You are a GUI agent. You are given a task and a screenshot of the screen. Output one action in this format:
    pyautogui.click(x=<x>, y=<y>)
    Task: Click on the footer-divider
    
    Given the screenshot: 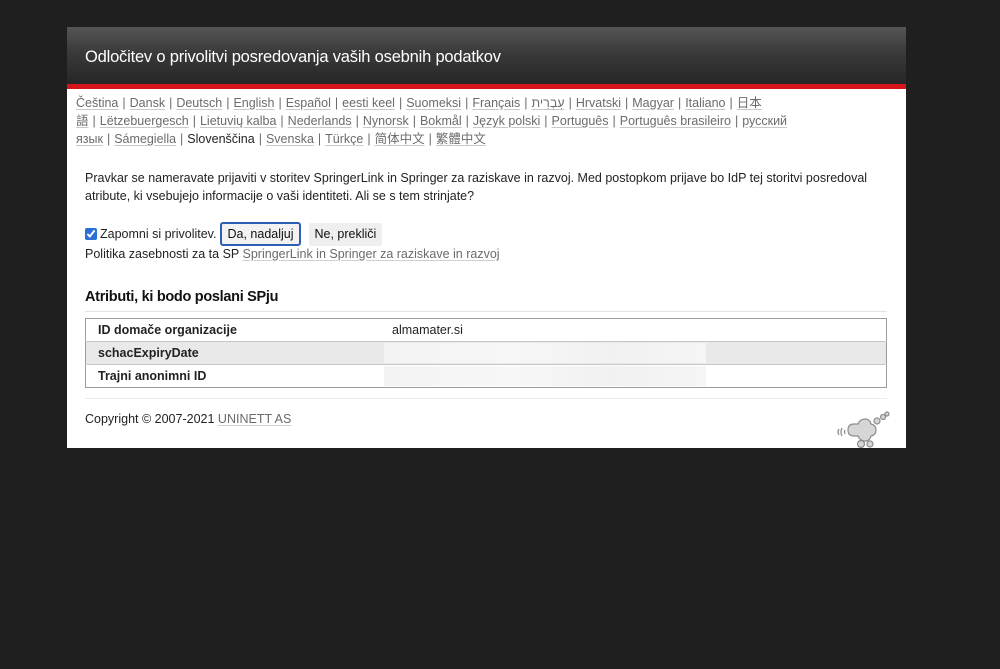 What is the action you would take?
    pyautogui.click(x=486, y=398)
    